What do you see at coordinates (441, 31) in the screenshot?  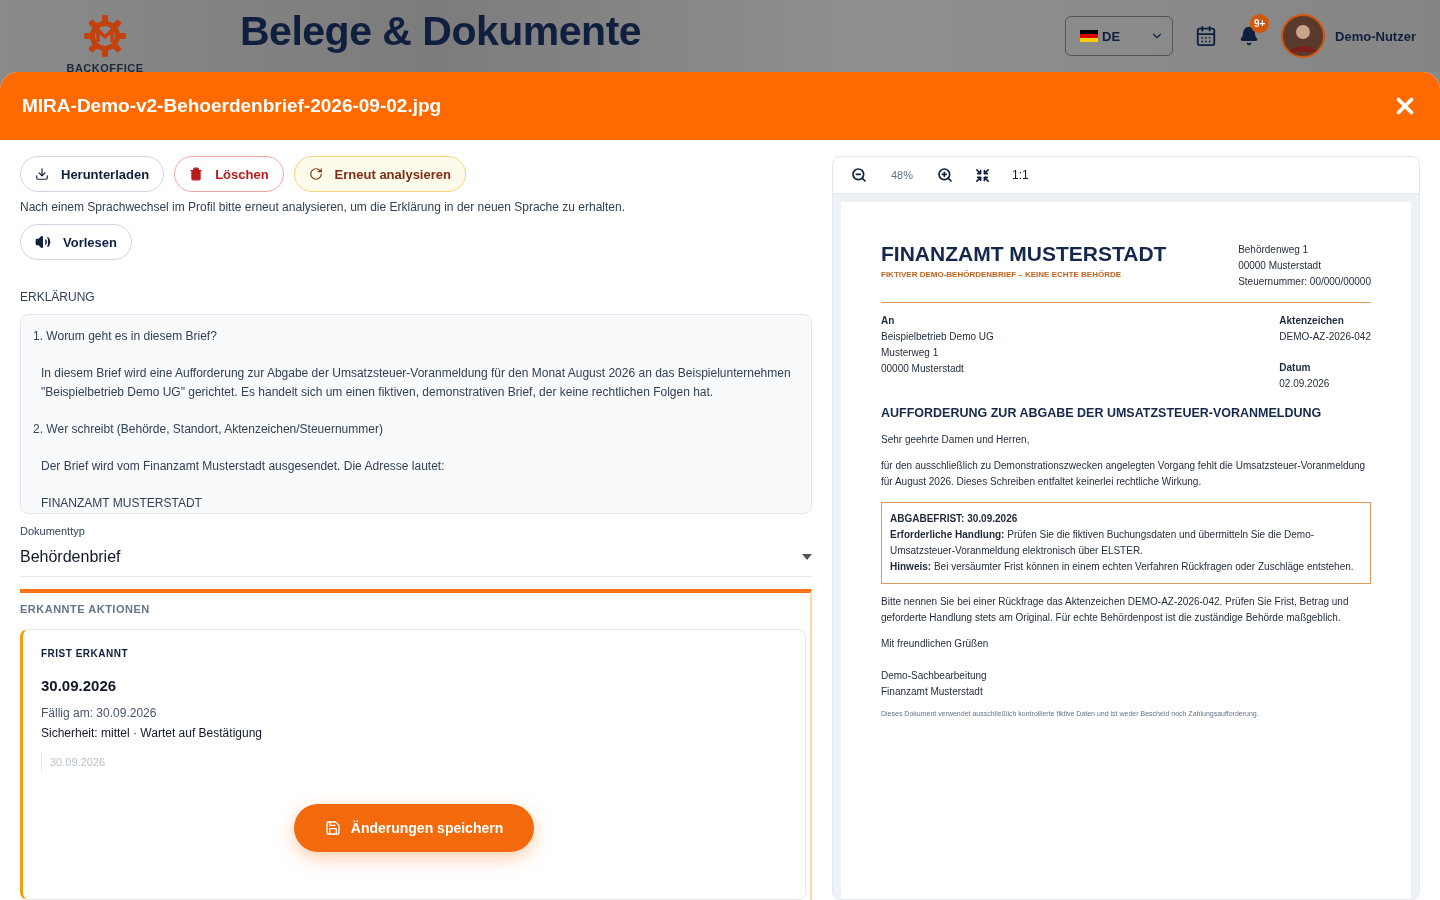 I see `page-title: Belege & Dokumente` at bounding box center [441, 31].